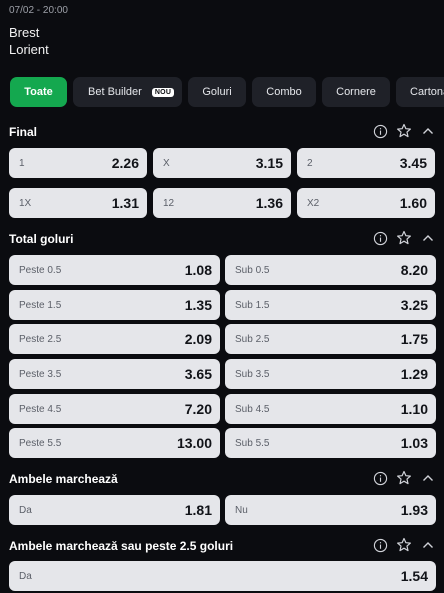  Describe the element at coordinates (78, 203) in the screenshot. I see `odd-button-1x: 1X 1.31` at that location.